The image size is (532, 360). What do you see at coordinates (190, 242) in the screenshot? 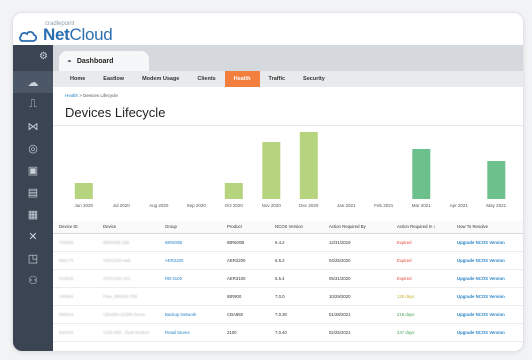
I see `cell-group: IBR600B` at bounding box center [190, 242].